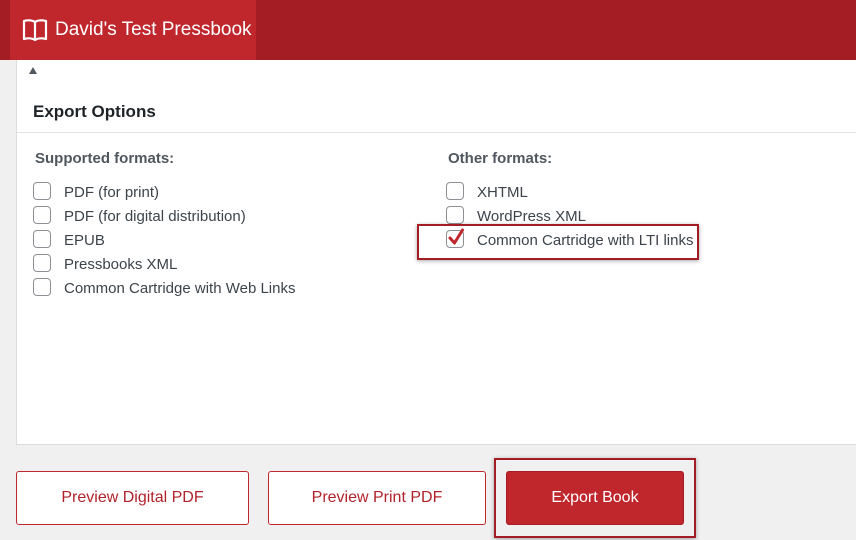 The image size is (856, 540). What do you see at coordinates (155, 216) in the screenshot?
I see `format-label: PDF (for digital distribution)` at bounding box center [155, 216].